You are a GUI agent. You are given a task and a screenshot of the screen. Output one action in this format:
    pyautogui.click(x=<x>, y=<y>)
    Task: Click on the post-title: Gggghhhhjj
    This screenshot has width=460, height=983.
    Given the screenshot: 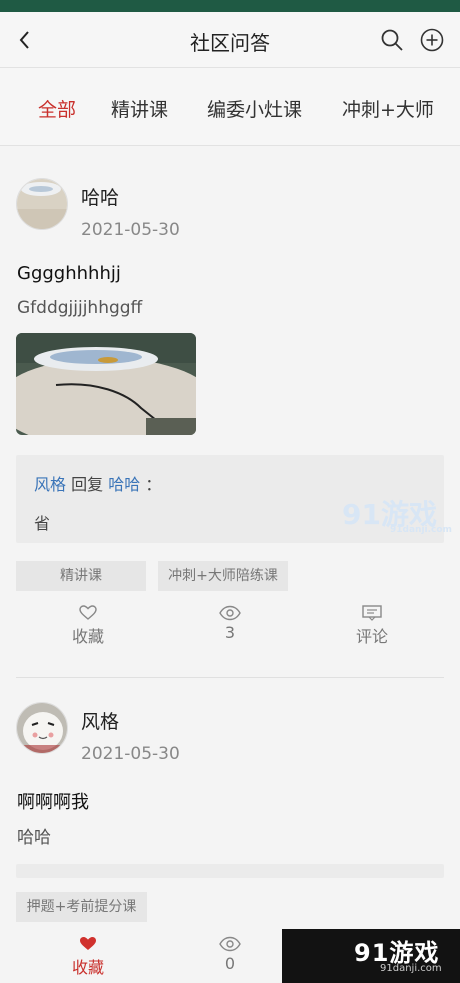 What is the action you would take?
    pyautogui.click(x=69, y=273)
    